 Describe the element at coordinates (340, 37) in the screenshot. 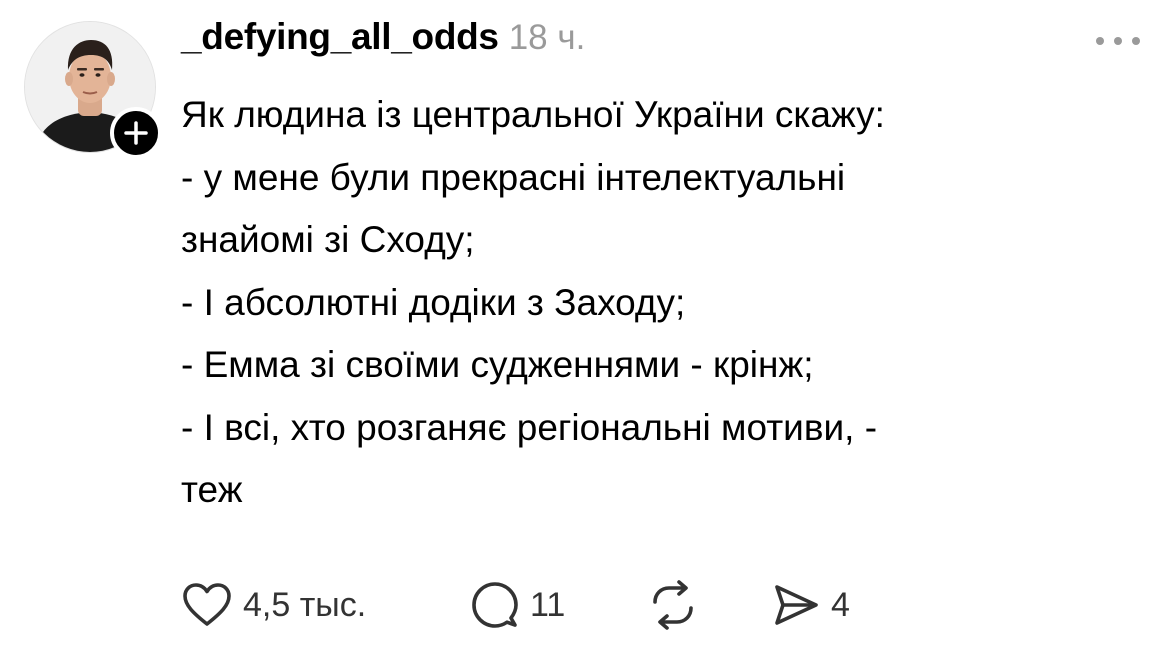

I see `username-link: _defying_all_odds` at that location.